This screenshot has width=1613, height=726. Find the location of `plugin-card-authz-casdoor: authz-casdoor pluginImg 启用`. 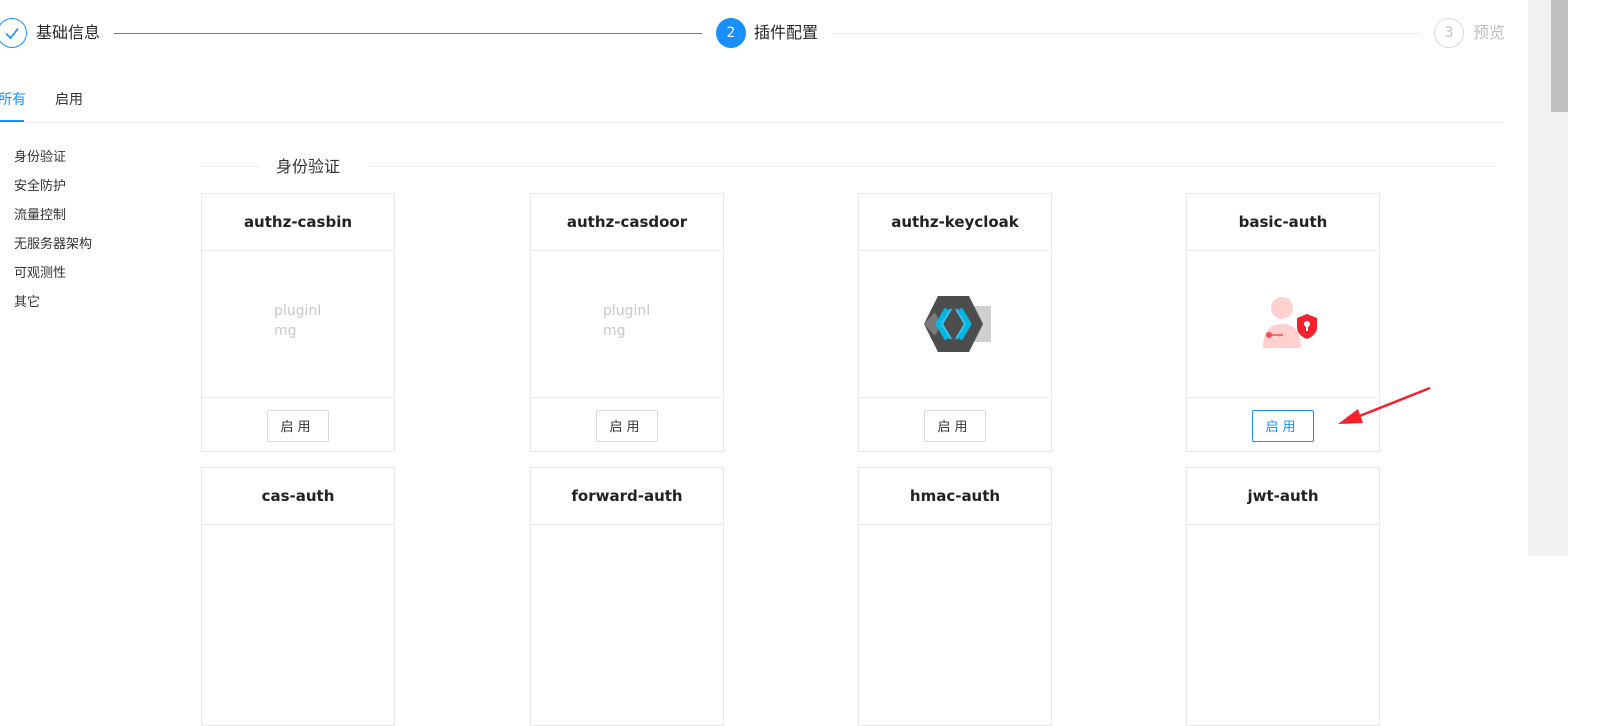

plugin-card-authz-casdoor: authz-casdoor pluginImg 启用 is located at coordinates (627, 322).